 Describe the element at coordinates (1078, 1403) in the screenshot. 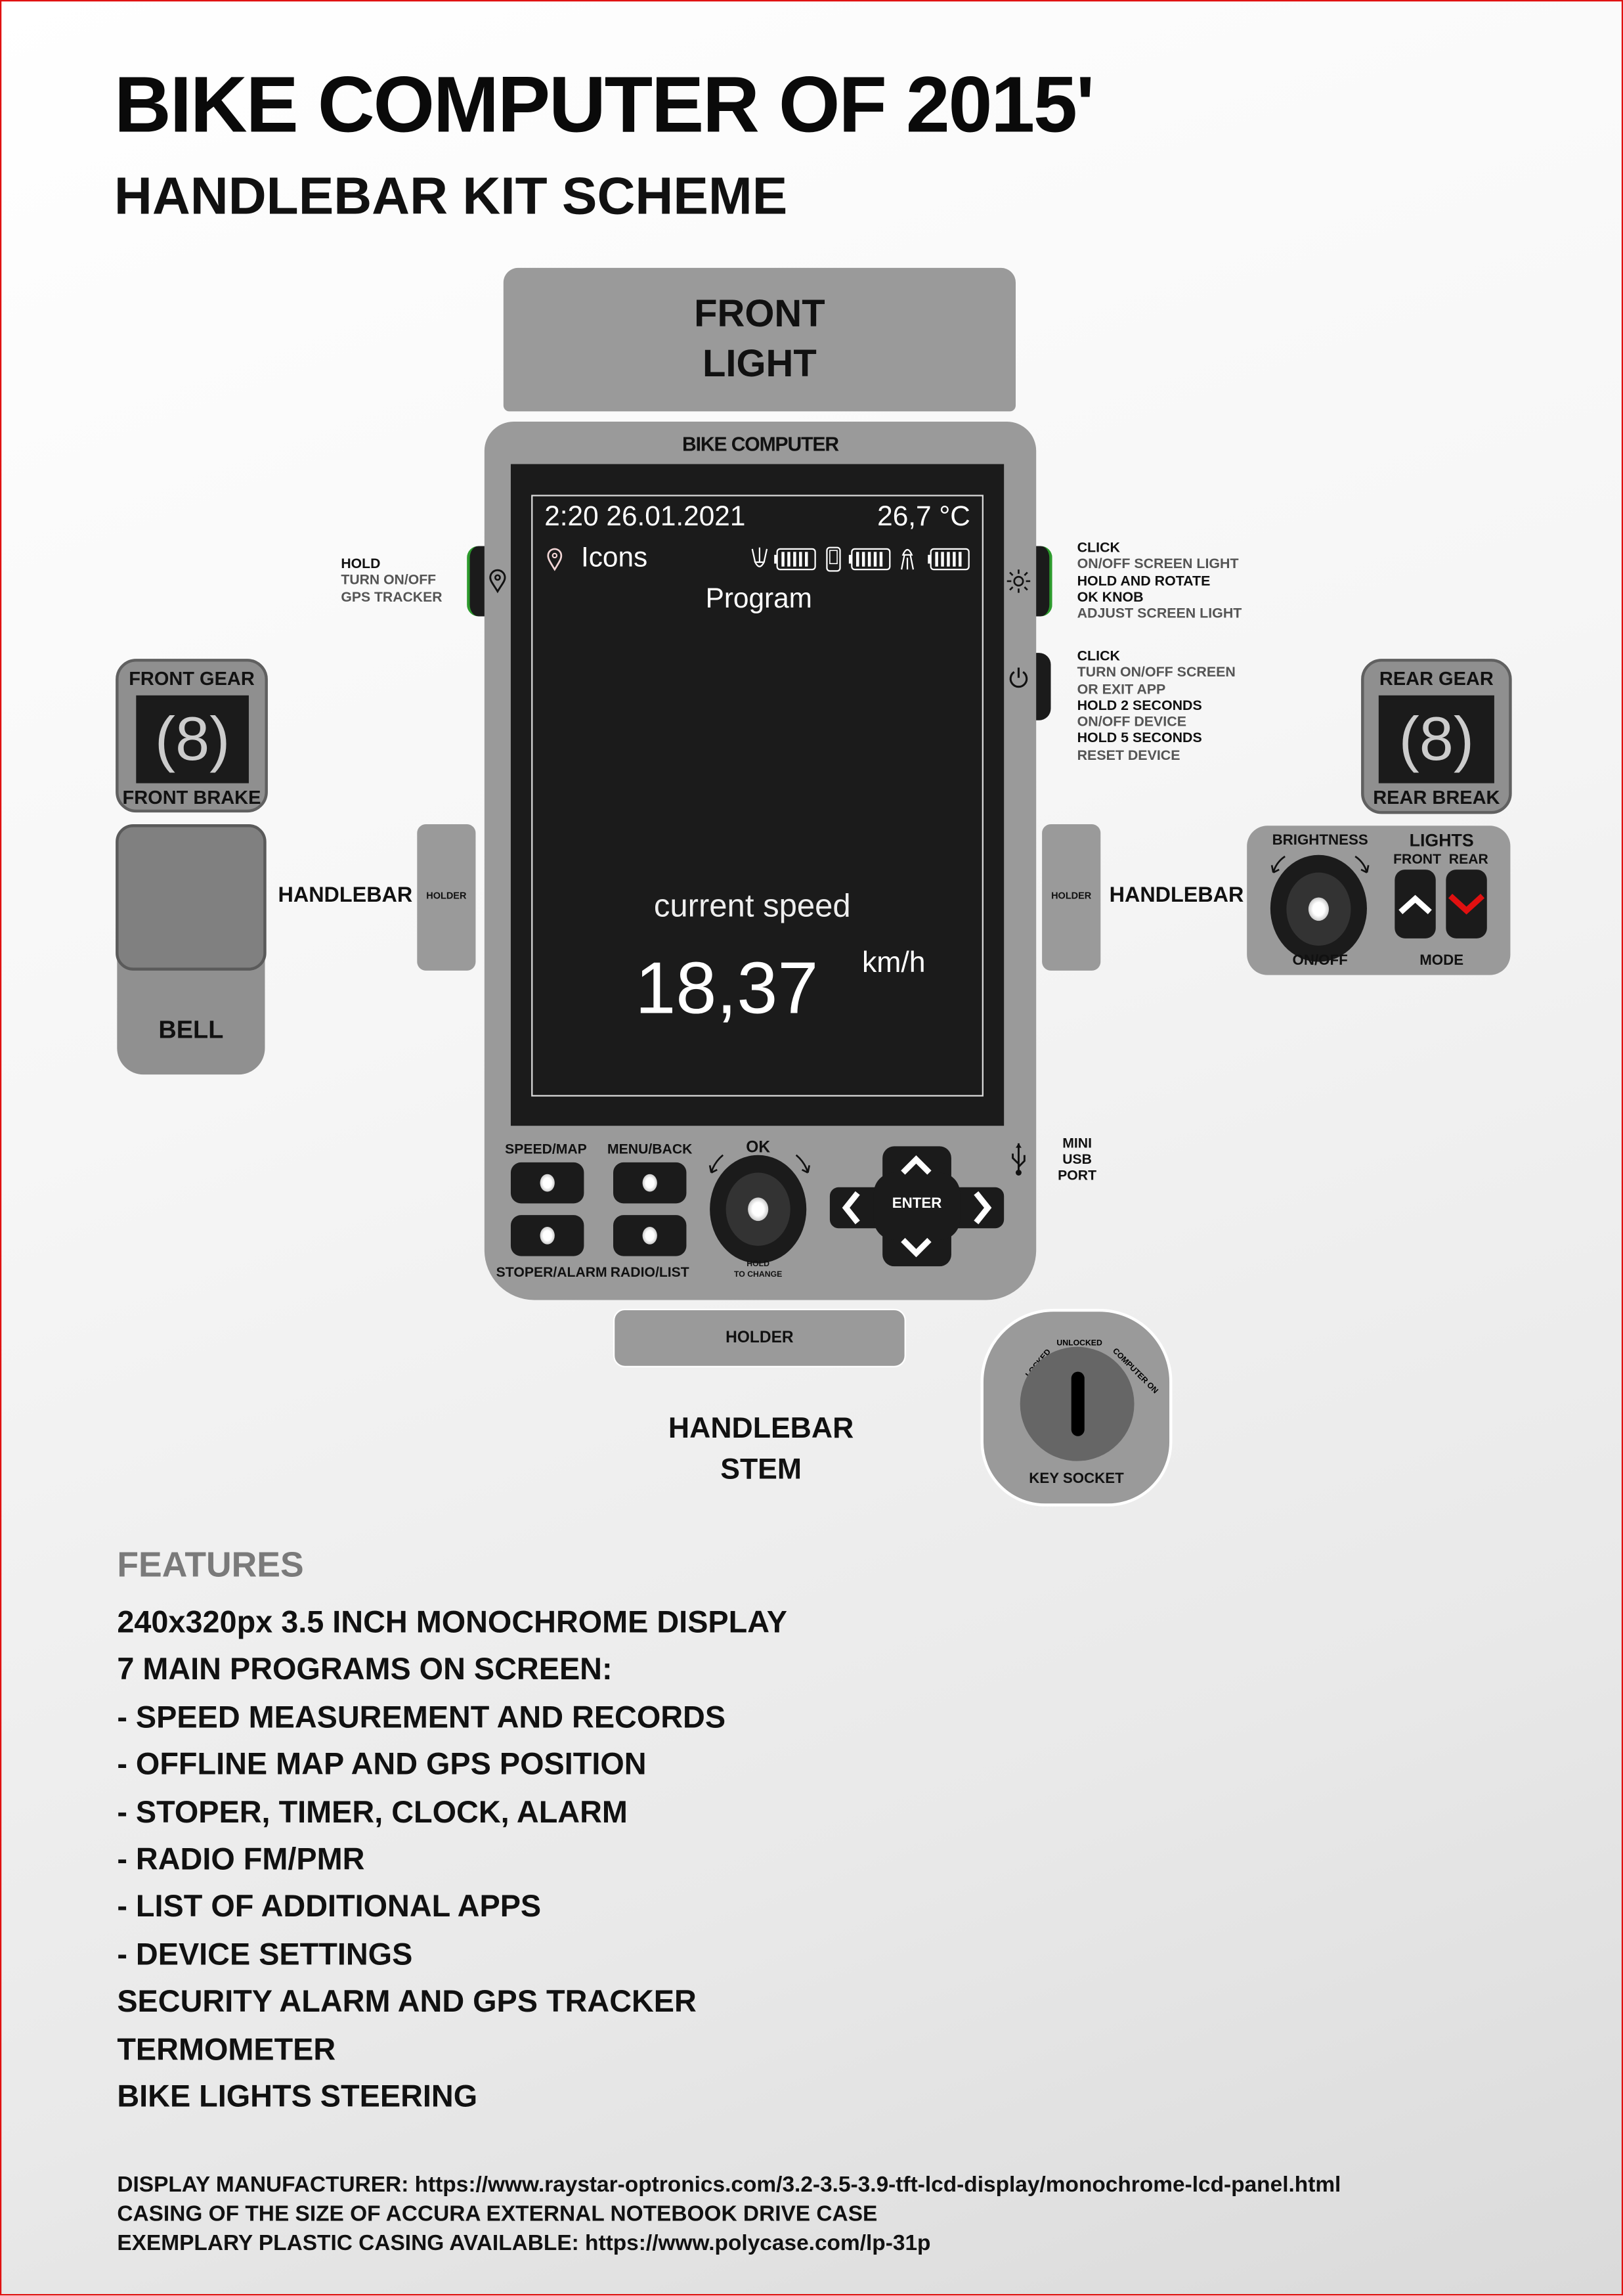

I see `key-slot` at that location.